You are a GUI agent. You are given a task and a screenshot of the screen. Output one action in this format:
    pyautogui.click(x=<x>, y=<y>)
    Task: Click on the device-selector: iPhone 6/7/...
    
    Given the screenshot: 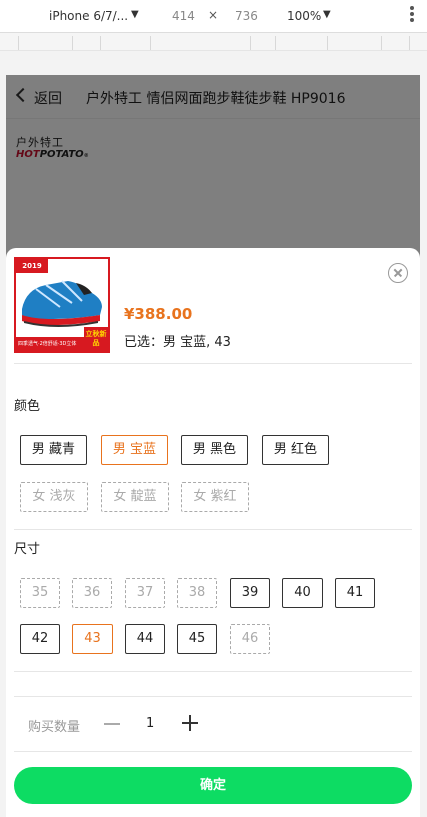 What is the action you would take?
    pyautogui.click(x=88, y=16)
    